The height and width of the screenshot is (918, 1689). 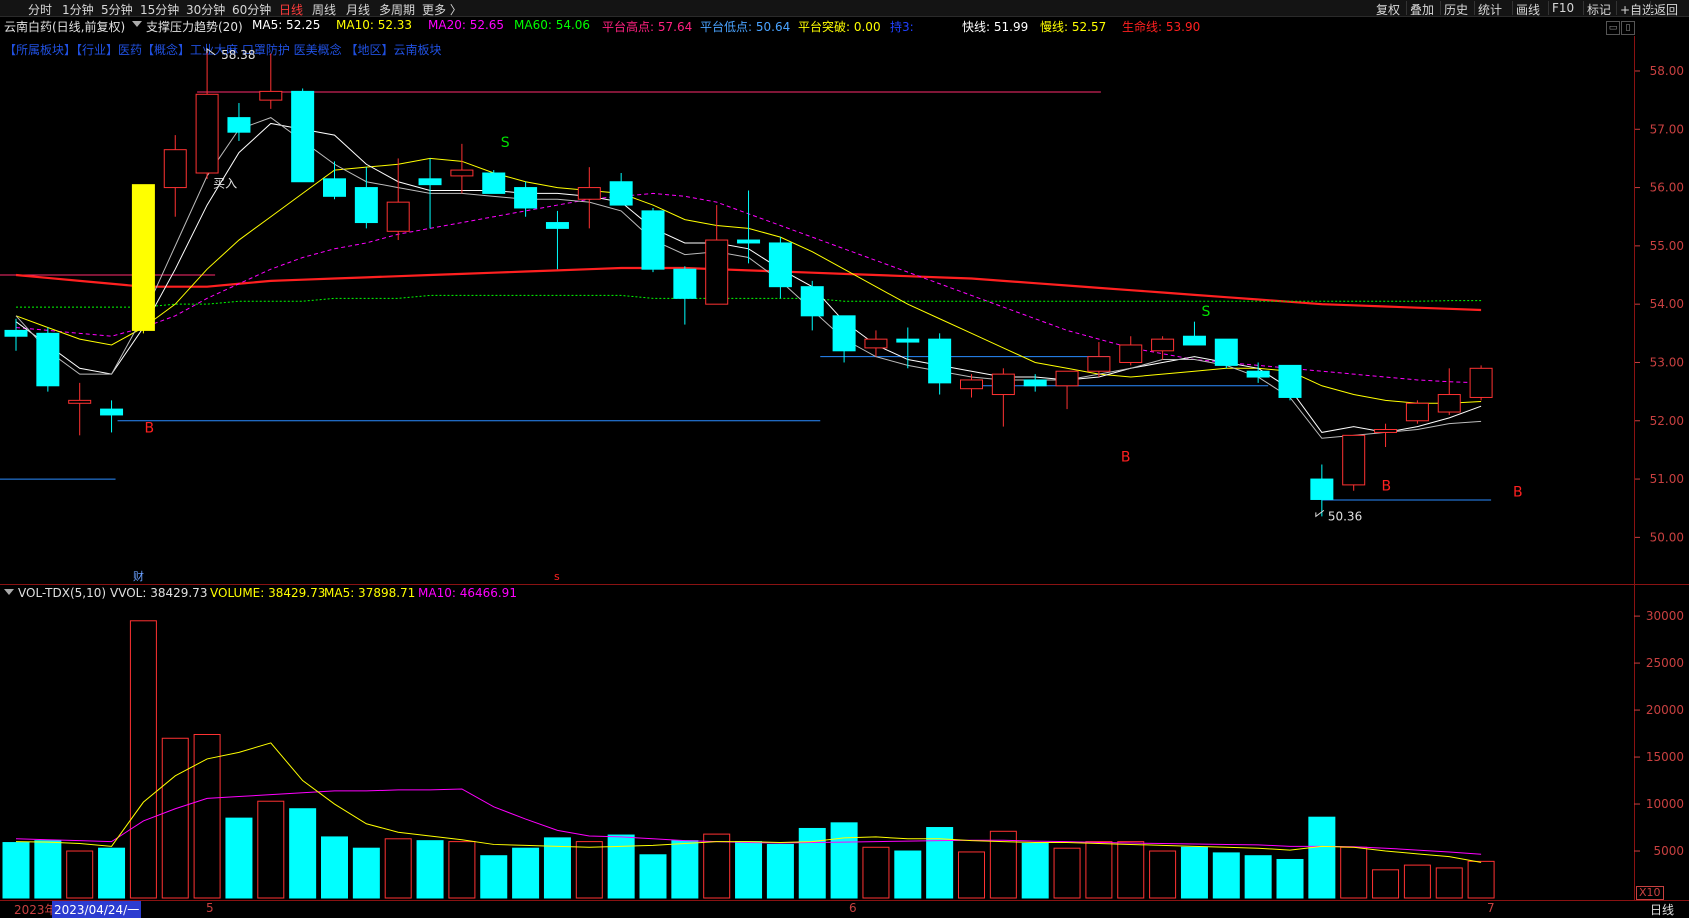 What do you see at coordinates (1422, 9) in the screenshot?
I see `toolbar-right-item-1: 叠加` at bounding box center [1422, 9].